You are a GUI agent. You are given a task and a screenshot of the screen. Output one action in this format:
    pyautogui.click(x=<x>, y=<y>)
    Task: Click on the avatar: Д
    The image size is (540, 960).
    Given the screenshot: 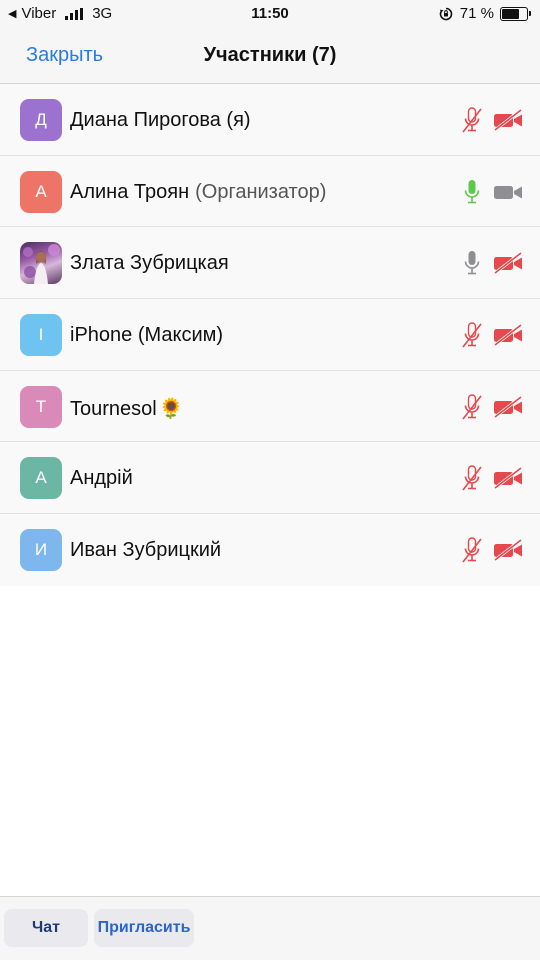 What is the action you would take?
    pyautogui.click(x=41, y=120)
    